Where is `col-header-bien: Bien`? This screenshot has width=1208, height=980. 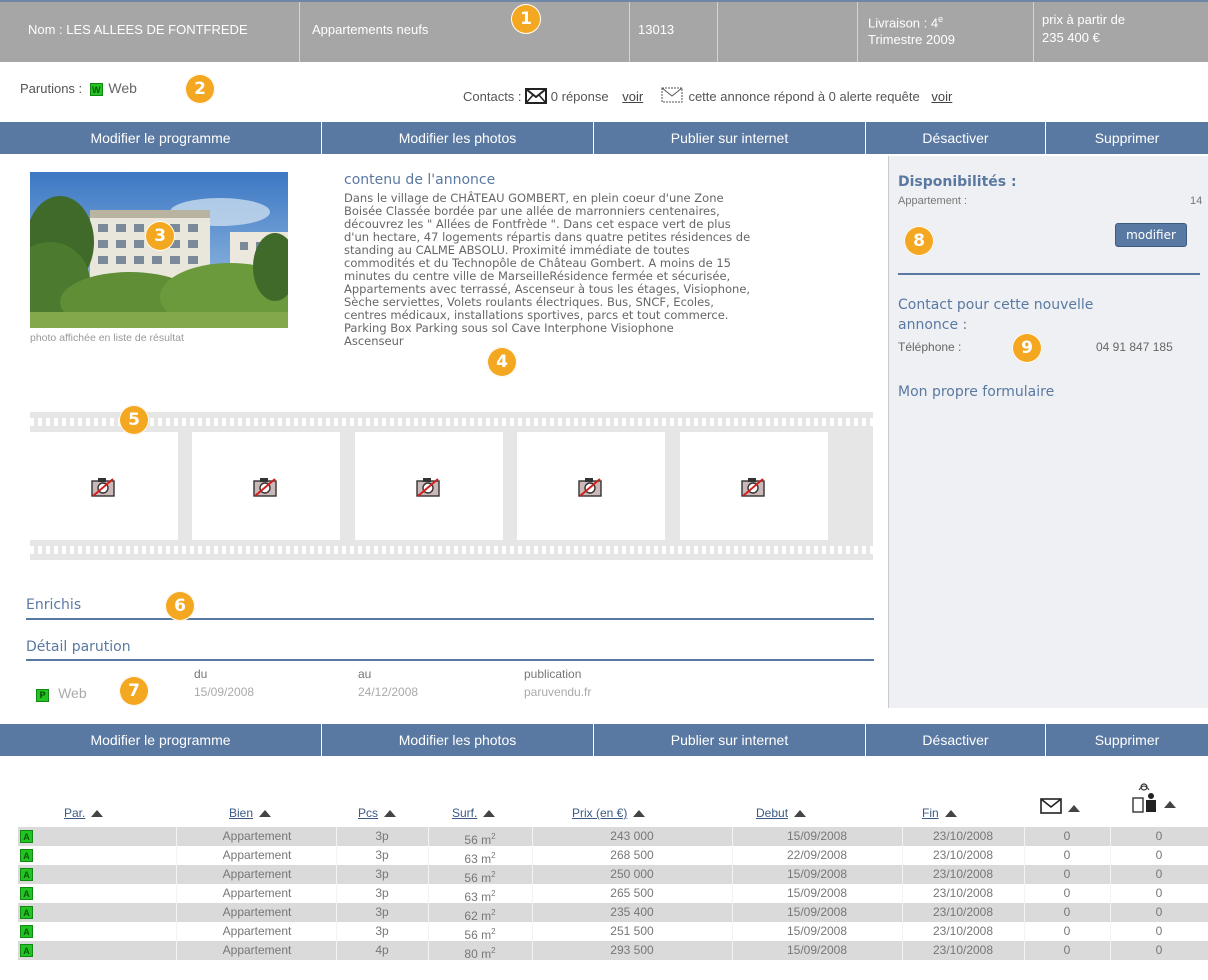
col-header-bien: Bien is located at coordinates (250, 813).